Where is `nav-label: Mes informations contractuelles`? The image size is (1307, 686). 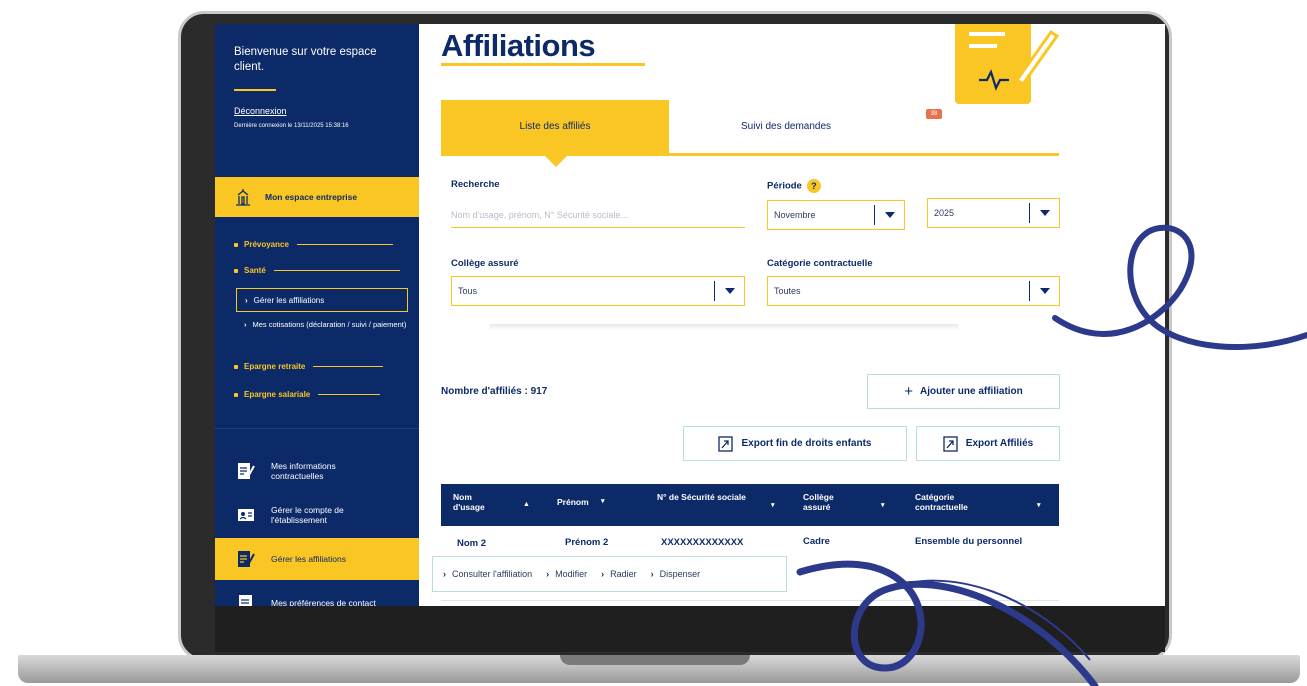 nav-label: Mes informations contractuelles is located at coordinates (303, 471).